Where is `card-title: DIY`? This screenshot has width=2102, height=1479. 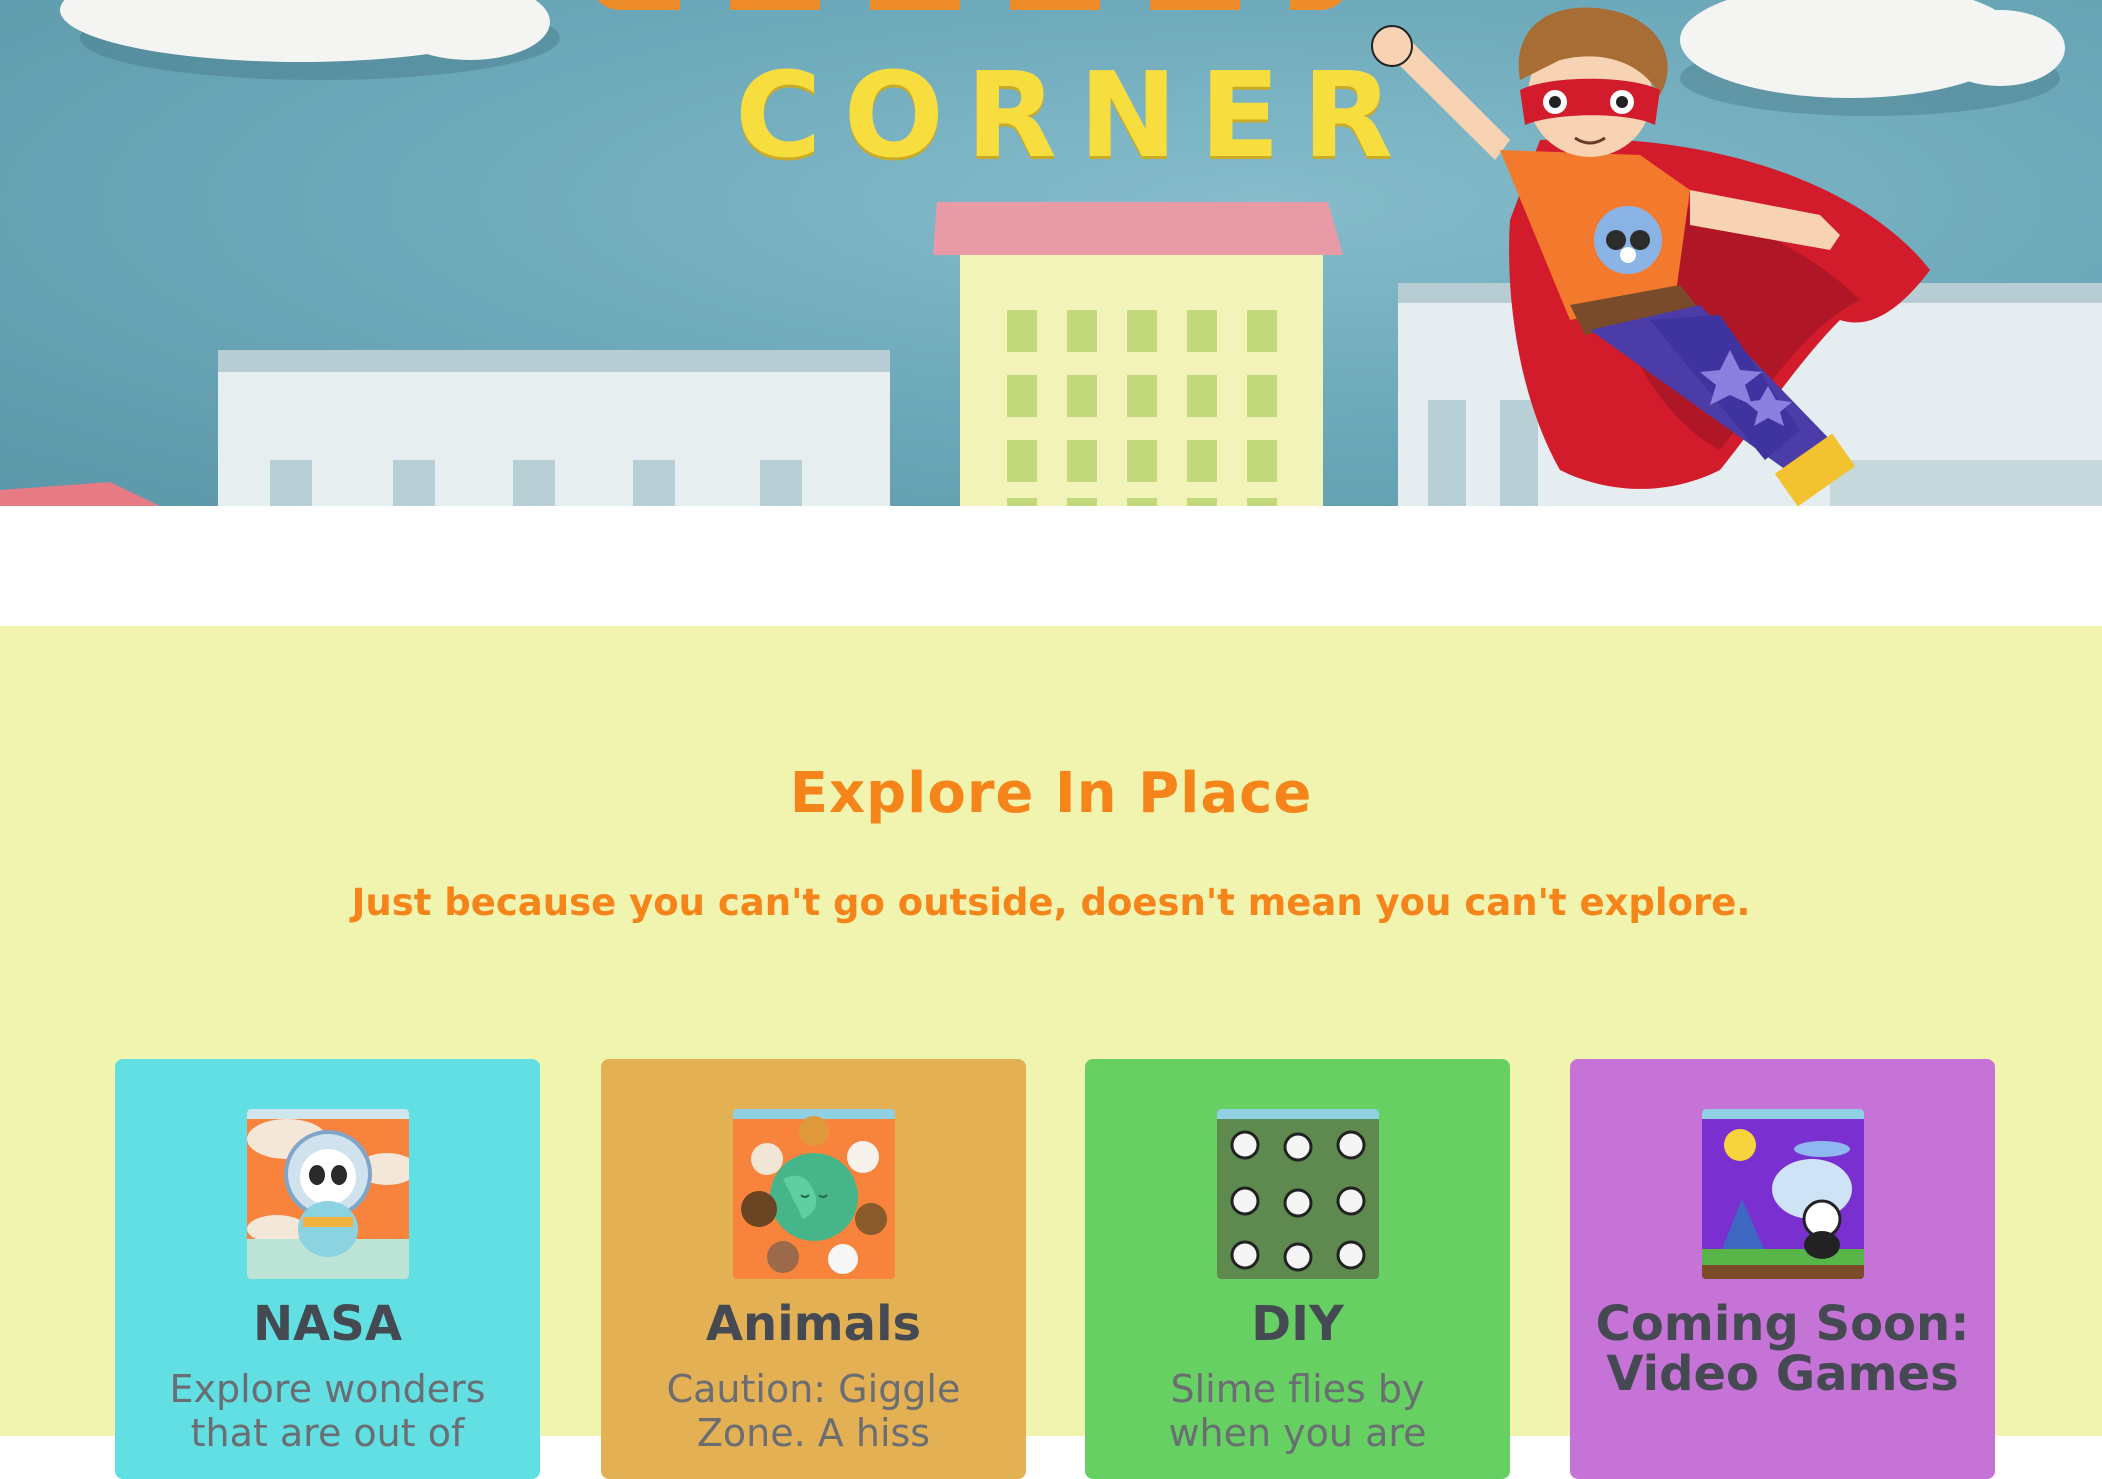 card-title: DIY is located at coordinates (1297, 1324).